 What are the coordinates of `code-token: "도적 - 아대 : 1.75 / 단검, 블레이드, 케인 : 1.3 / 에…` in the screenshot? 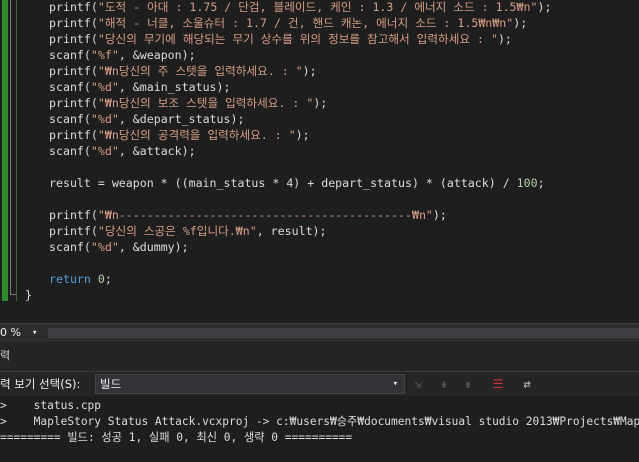 It's located at (317, 7).